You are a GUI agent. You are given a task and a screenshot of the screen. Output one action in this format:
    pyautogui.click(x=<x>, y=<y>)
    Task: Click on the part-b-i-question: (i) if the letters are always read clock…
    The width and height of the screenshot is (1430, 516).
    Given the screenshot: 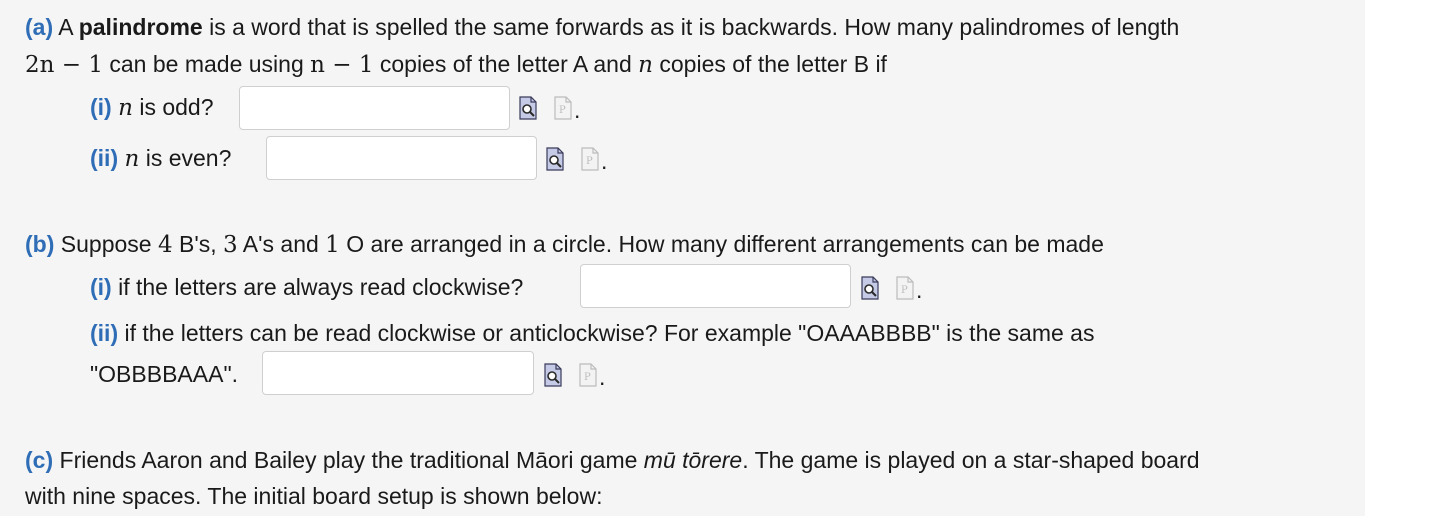 What is the action you would take?
    pyautogui.click(x=307, y=287)
    